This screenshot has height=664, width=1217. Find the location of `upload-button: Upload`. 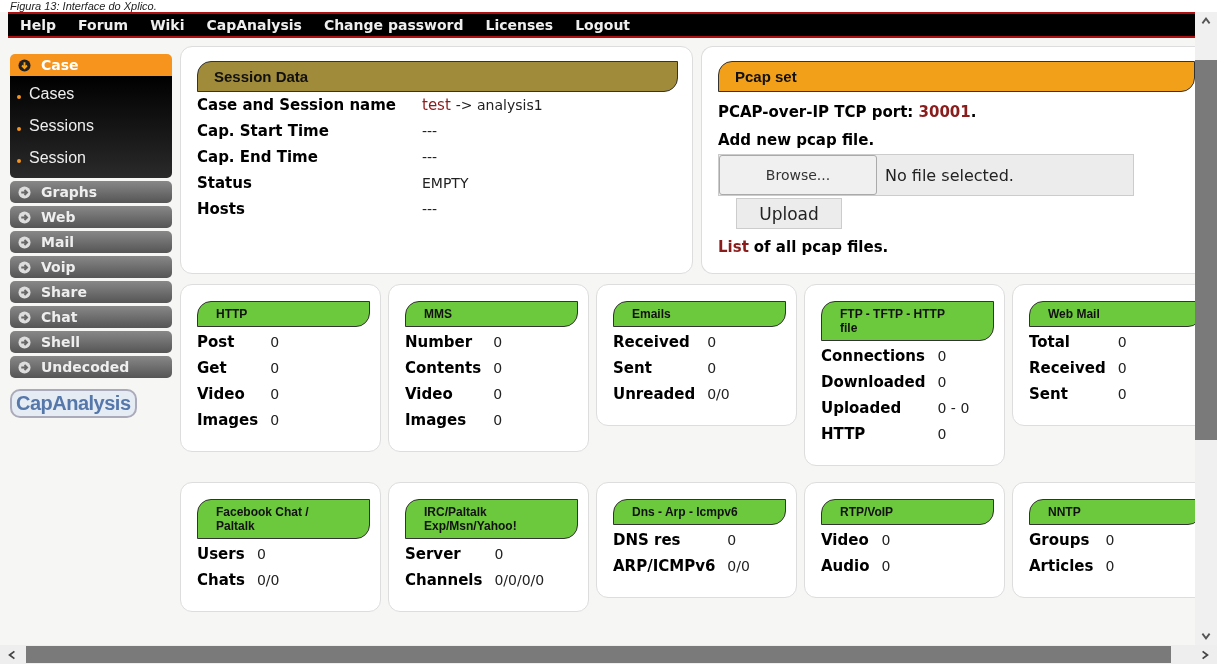

upload-button: Upload is located at coordinates (789, 213).